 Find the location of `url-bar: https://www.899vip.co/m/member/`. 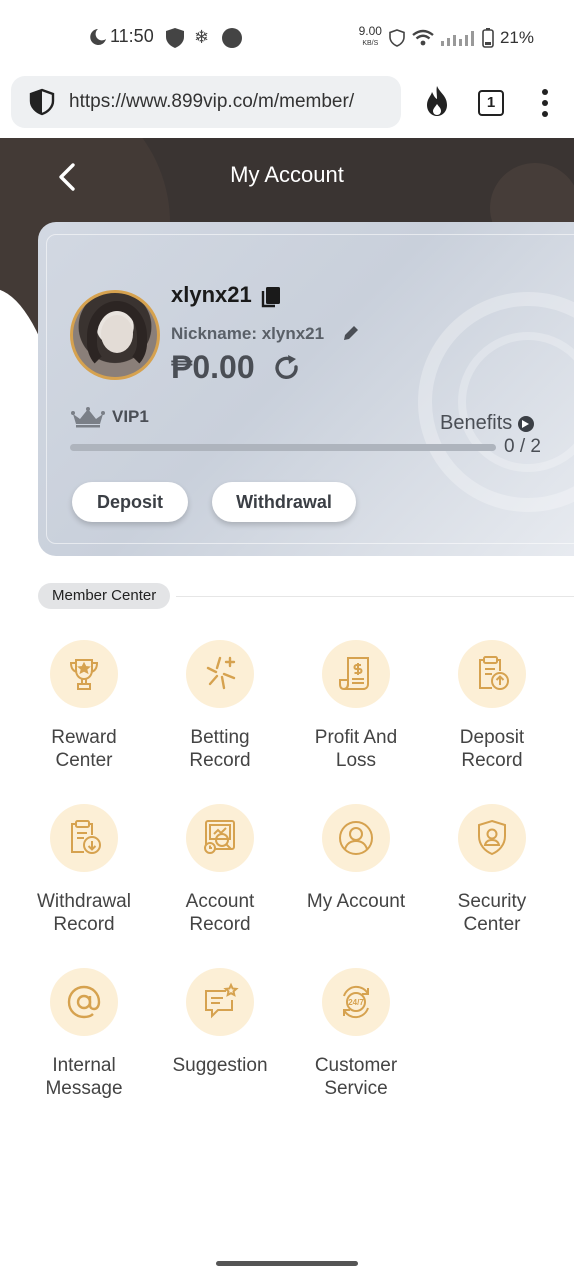

url-bar: https://www.899vip.co/m/member/ is located at coordinates (206, 102).